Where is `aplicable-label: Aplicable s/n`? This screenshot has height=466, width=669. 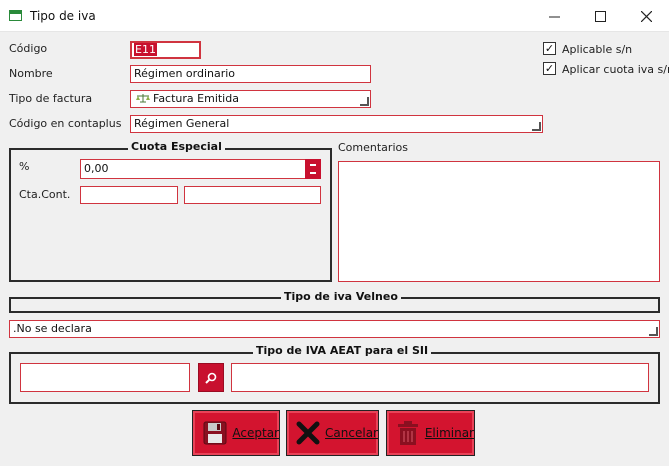
aplicable-label: Aplicable s/n is located at coordinates (597, 49).